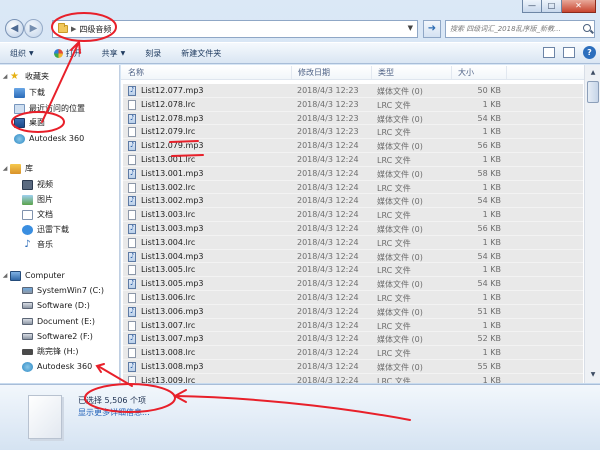  I want to click on nav-label: 收藏夹, so click(37, 76).